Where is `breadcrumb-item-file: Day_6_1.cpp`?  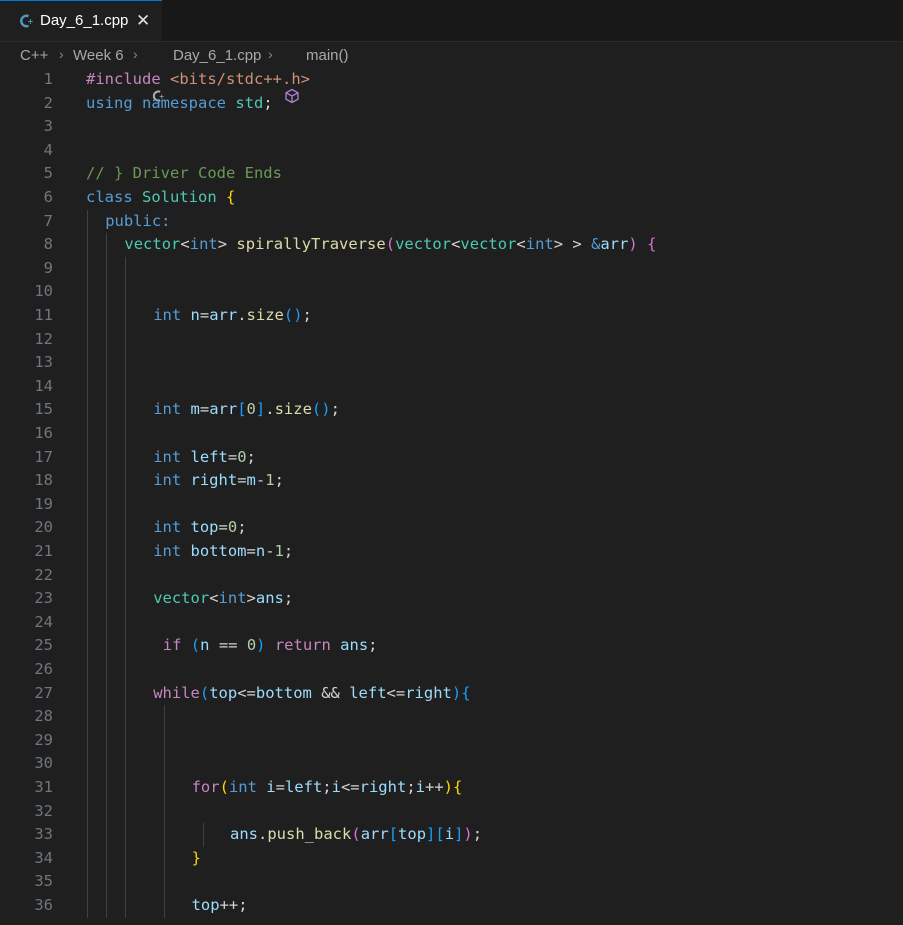 breadcrumb-item-file: Day_6_1.cpp is located at coordinates (217, 55).